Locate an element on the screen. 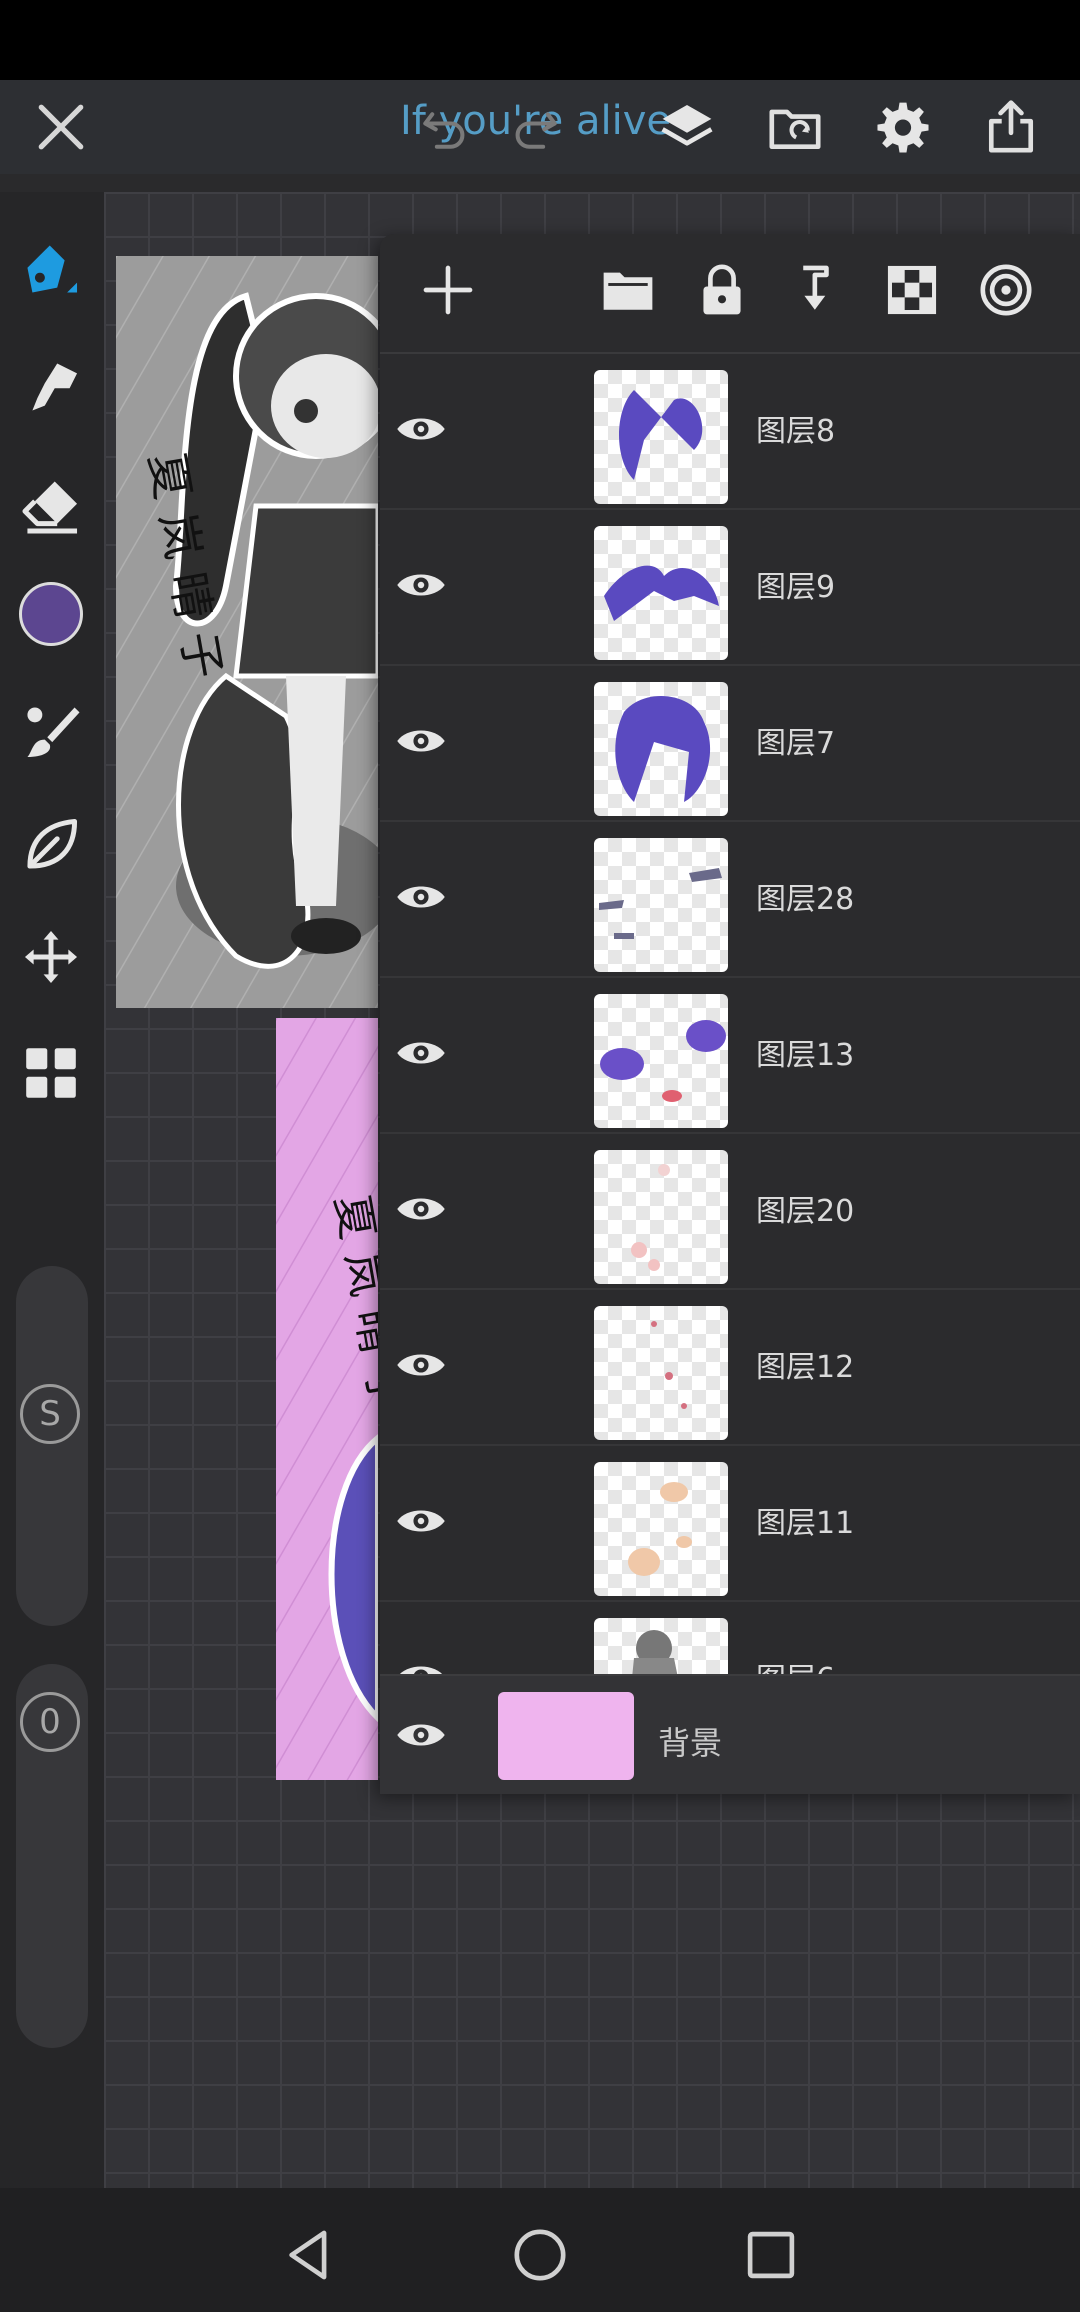 The height and width of the screenshot is (2312, 1080). close-icon is located at coordinates (61, 127).